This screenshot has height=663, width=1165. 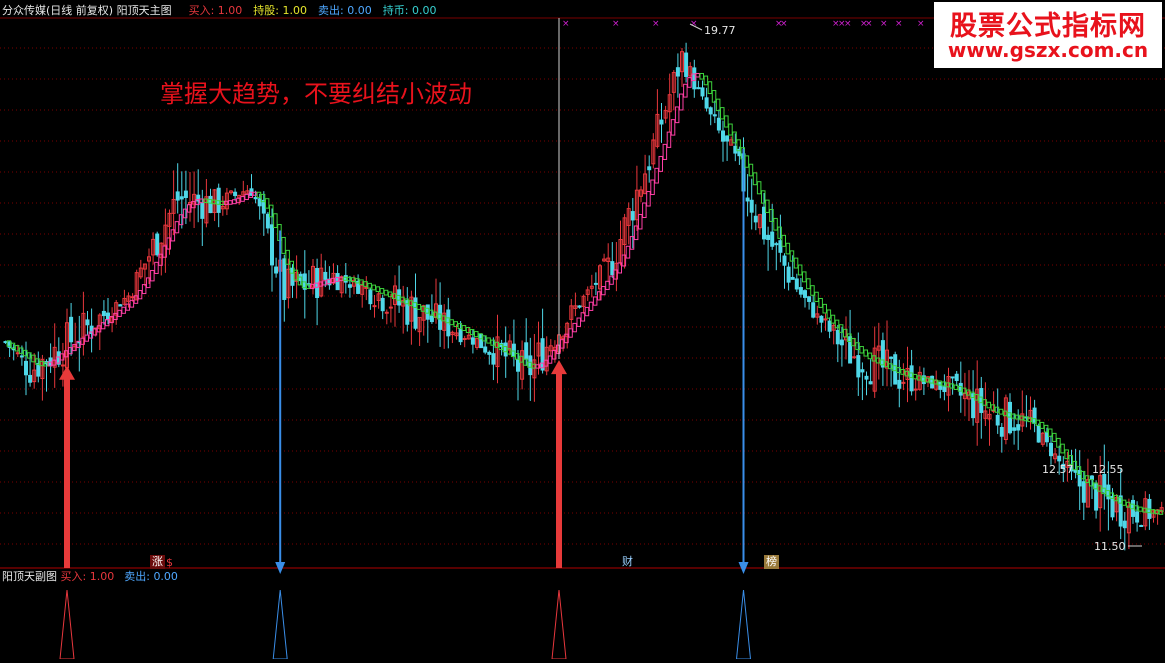 I want to click on high-price-label: 19.77, so click(x=720, y=30).